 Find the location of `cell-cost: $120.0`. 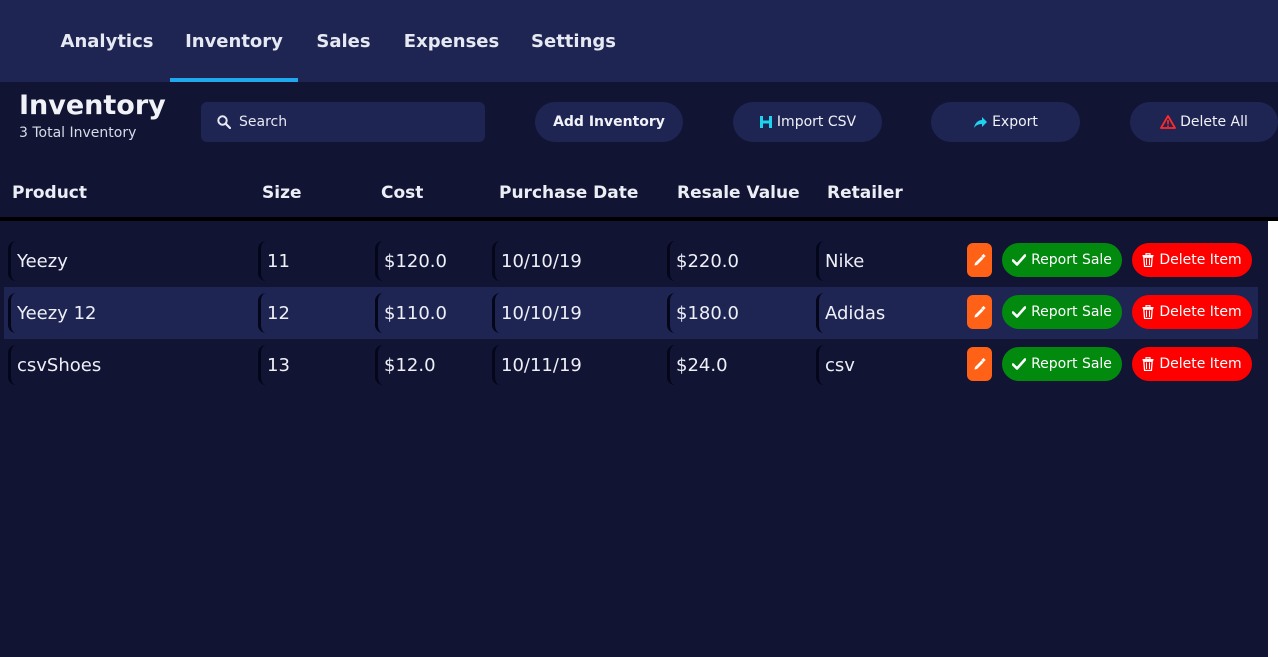

cell-cost: $120.0 is located at coordinates (430, 261).